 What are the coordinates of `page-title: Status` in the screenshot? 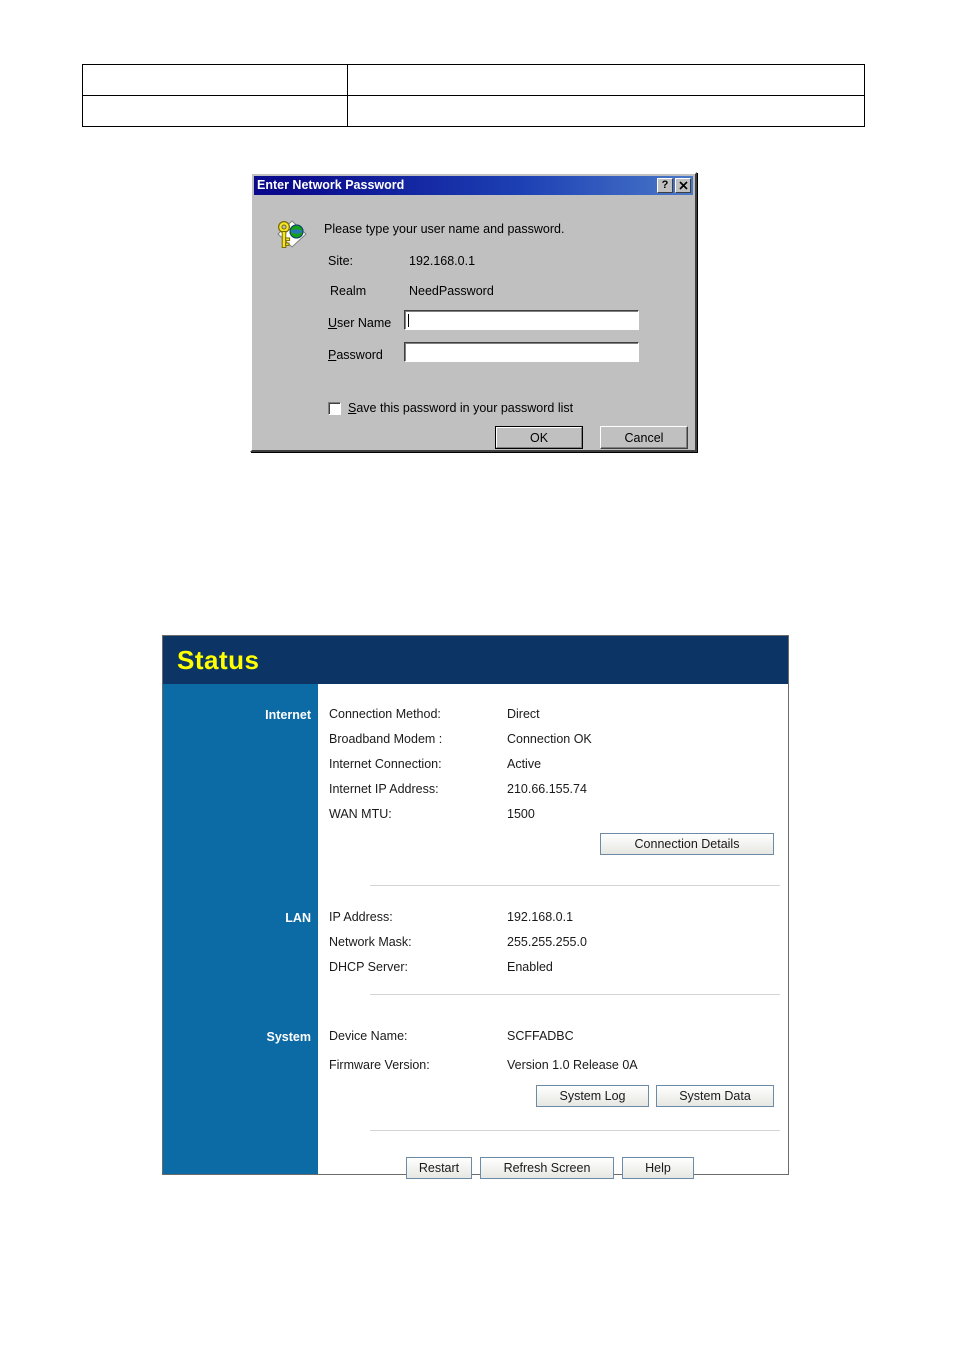 It's located at (218, 660).